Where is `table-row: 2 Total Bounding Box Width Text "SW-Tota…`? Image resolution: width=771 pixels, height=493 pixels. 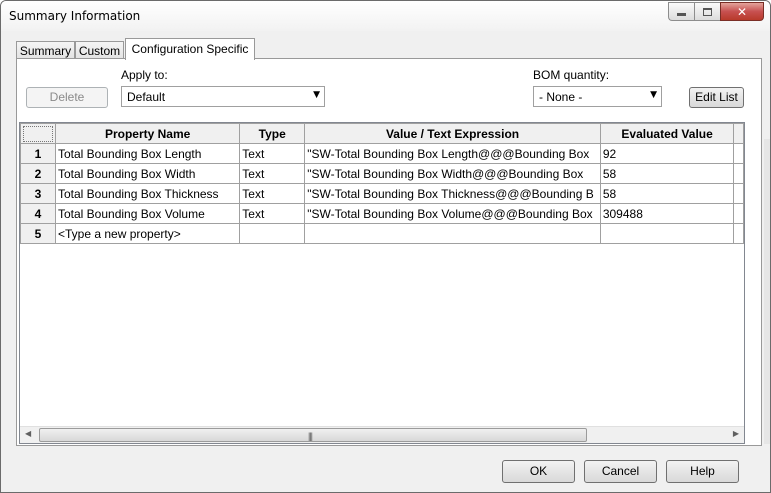
table-row: 2 Total Bounding Box Width Text "SW-Tota… is located at coordinates (382, 173).